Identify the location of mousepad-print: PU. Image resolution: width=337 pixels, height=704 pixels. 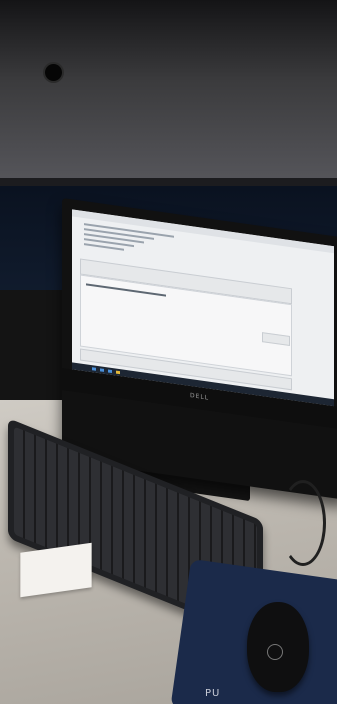
(213, 693).